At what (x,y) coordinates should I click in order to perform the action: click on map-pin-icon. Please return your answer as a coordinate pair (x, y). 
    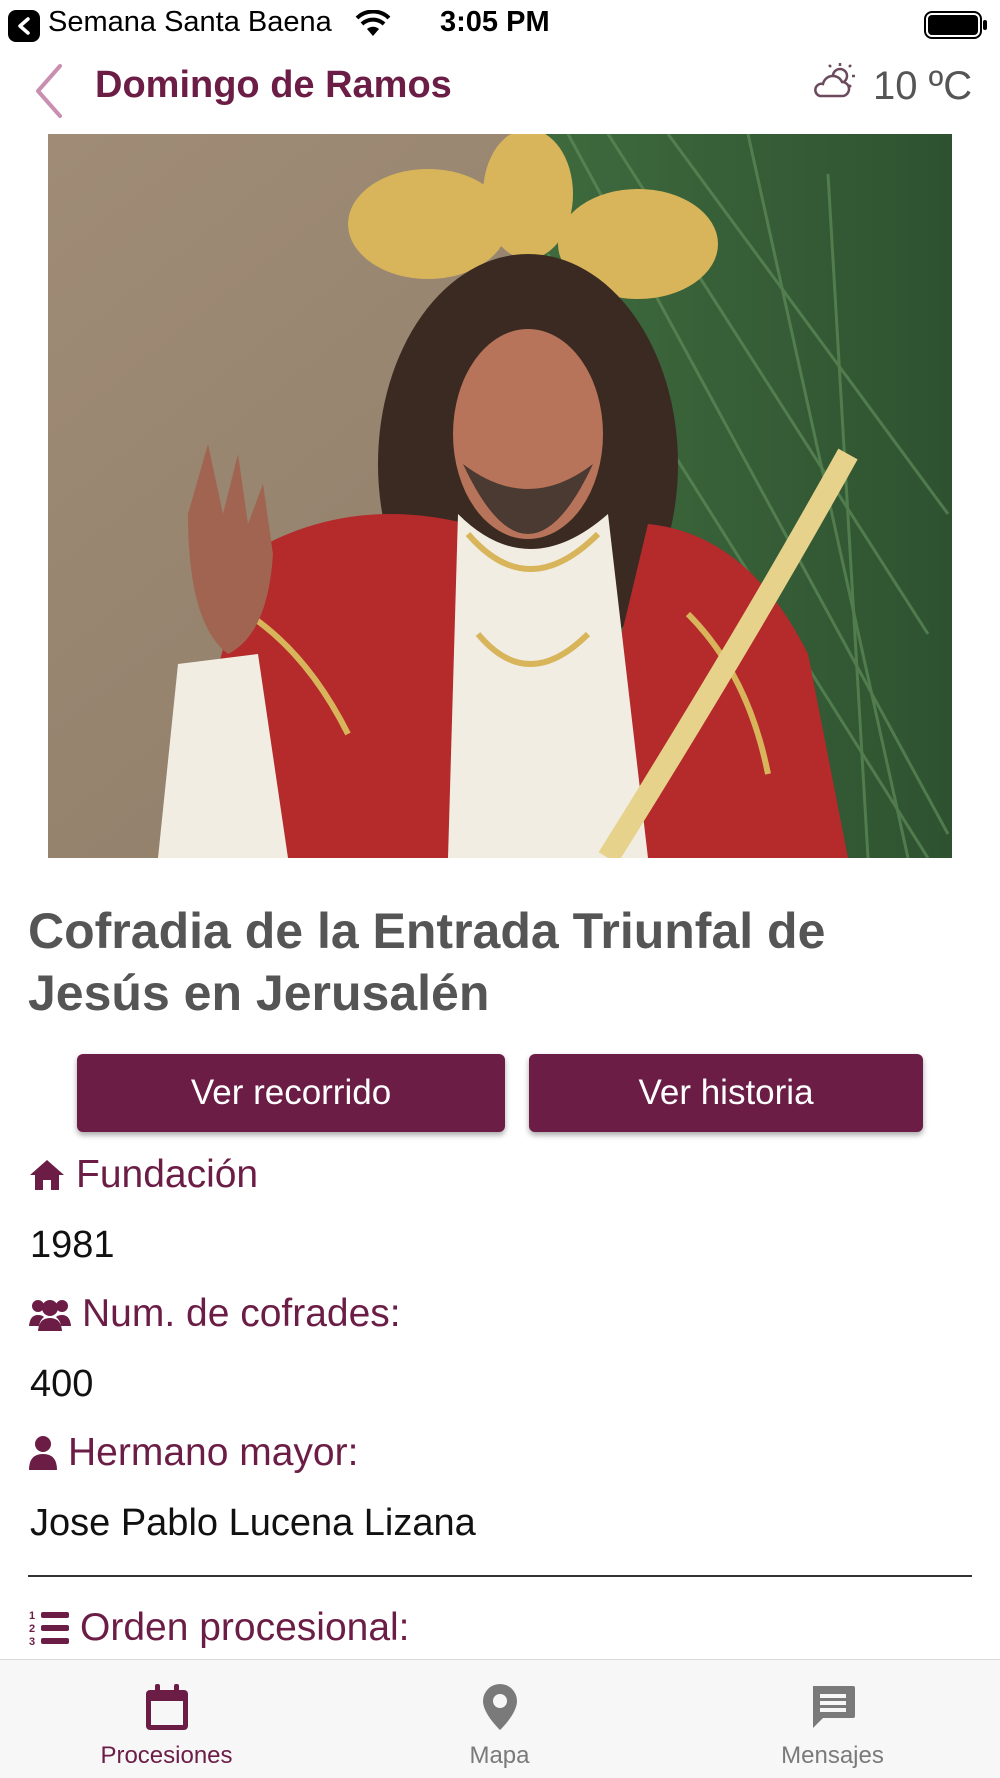
    Looking at the image, I should click on (499, 1707).